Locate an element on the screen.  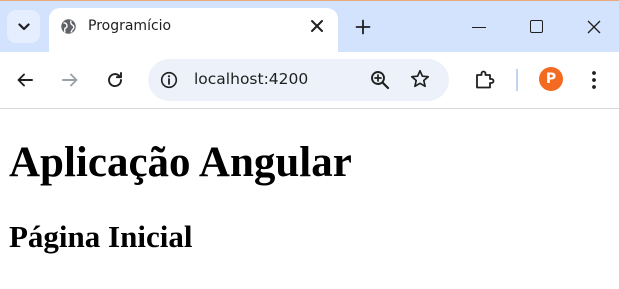
tab-search-button is located at coordinates (23, 26).